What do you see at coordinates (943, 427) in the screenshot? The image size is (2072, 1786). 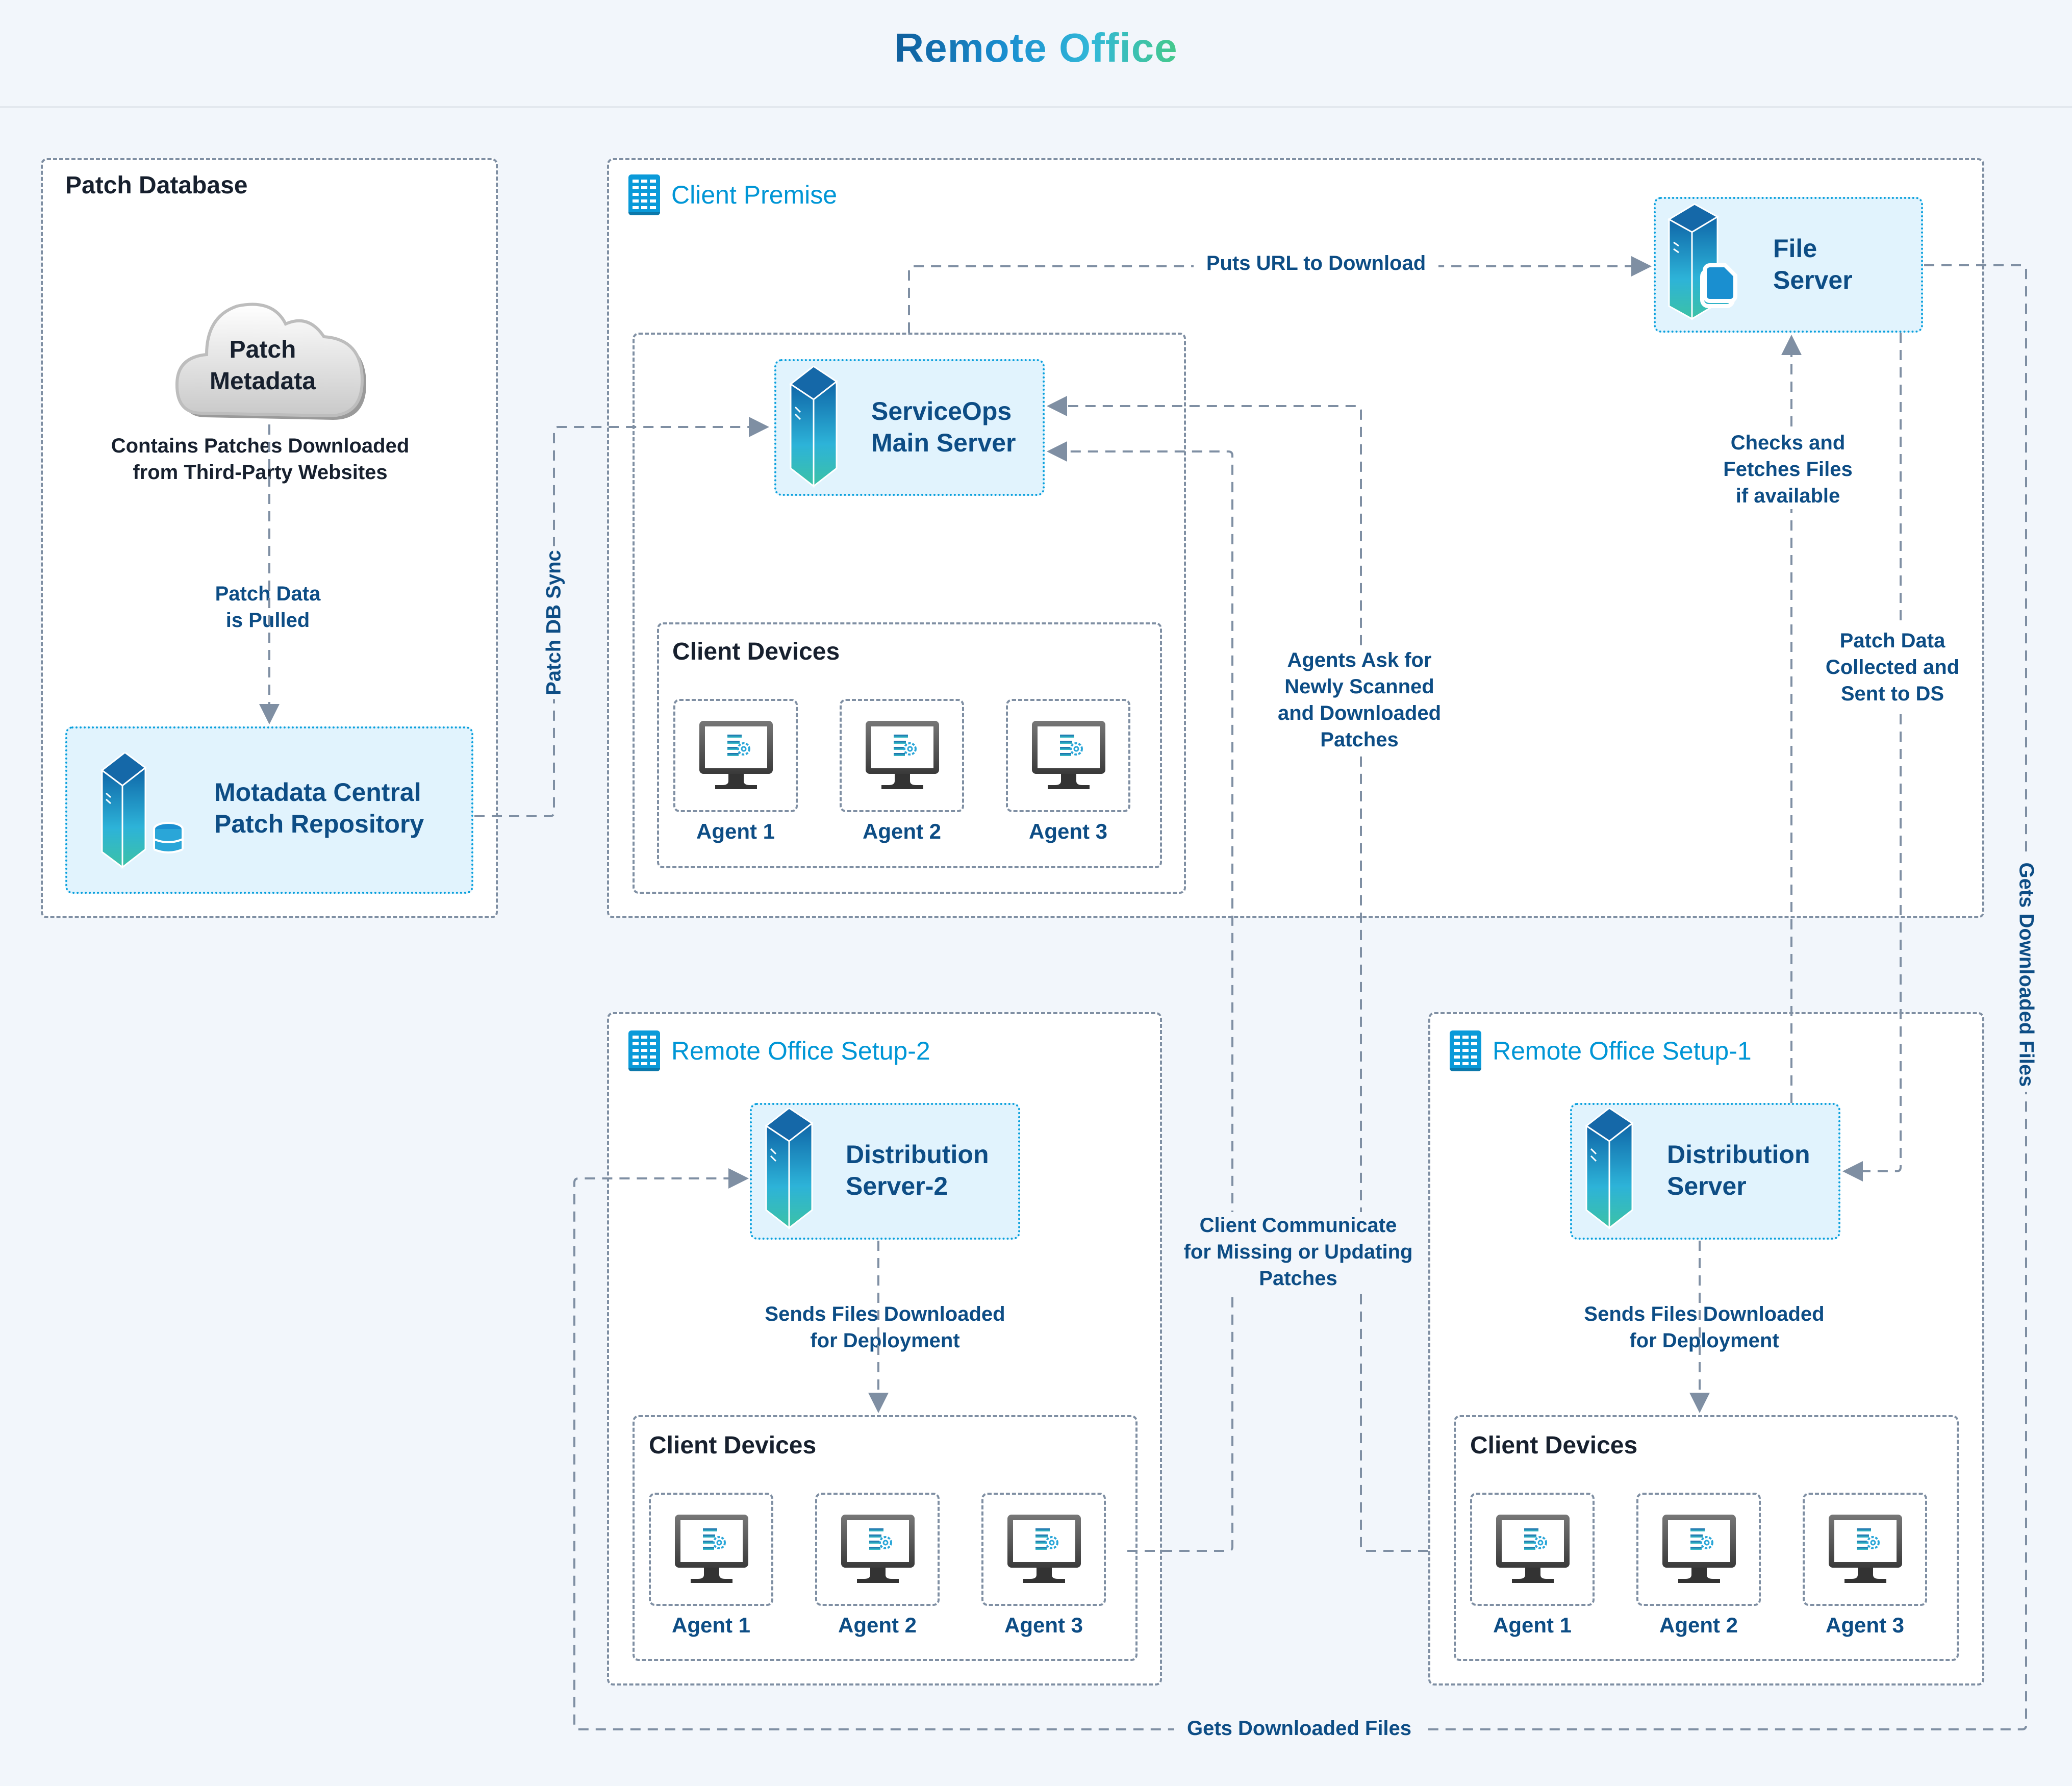 I see `main-server-label: ServiceOps Main Server` at bounding box center [943, 427].